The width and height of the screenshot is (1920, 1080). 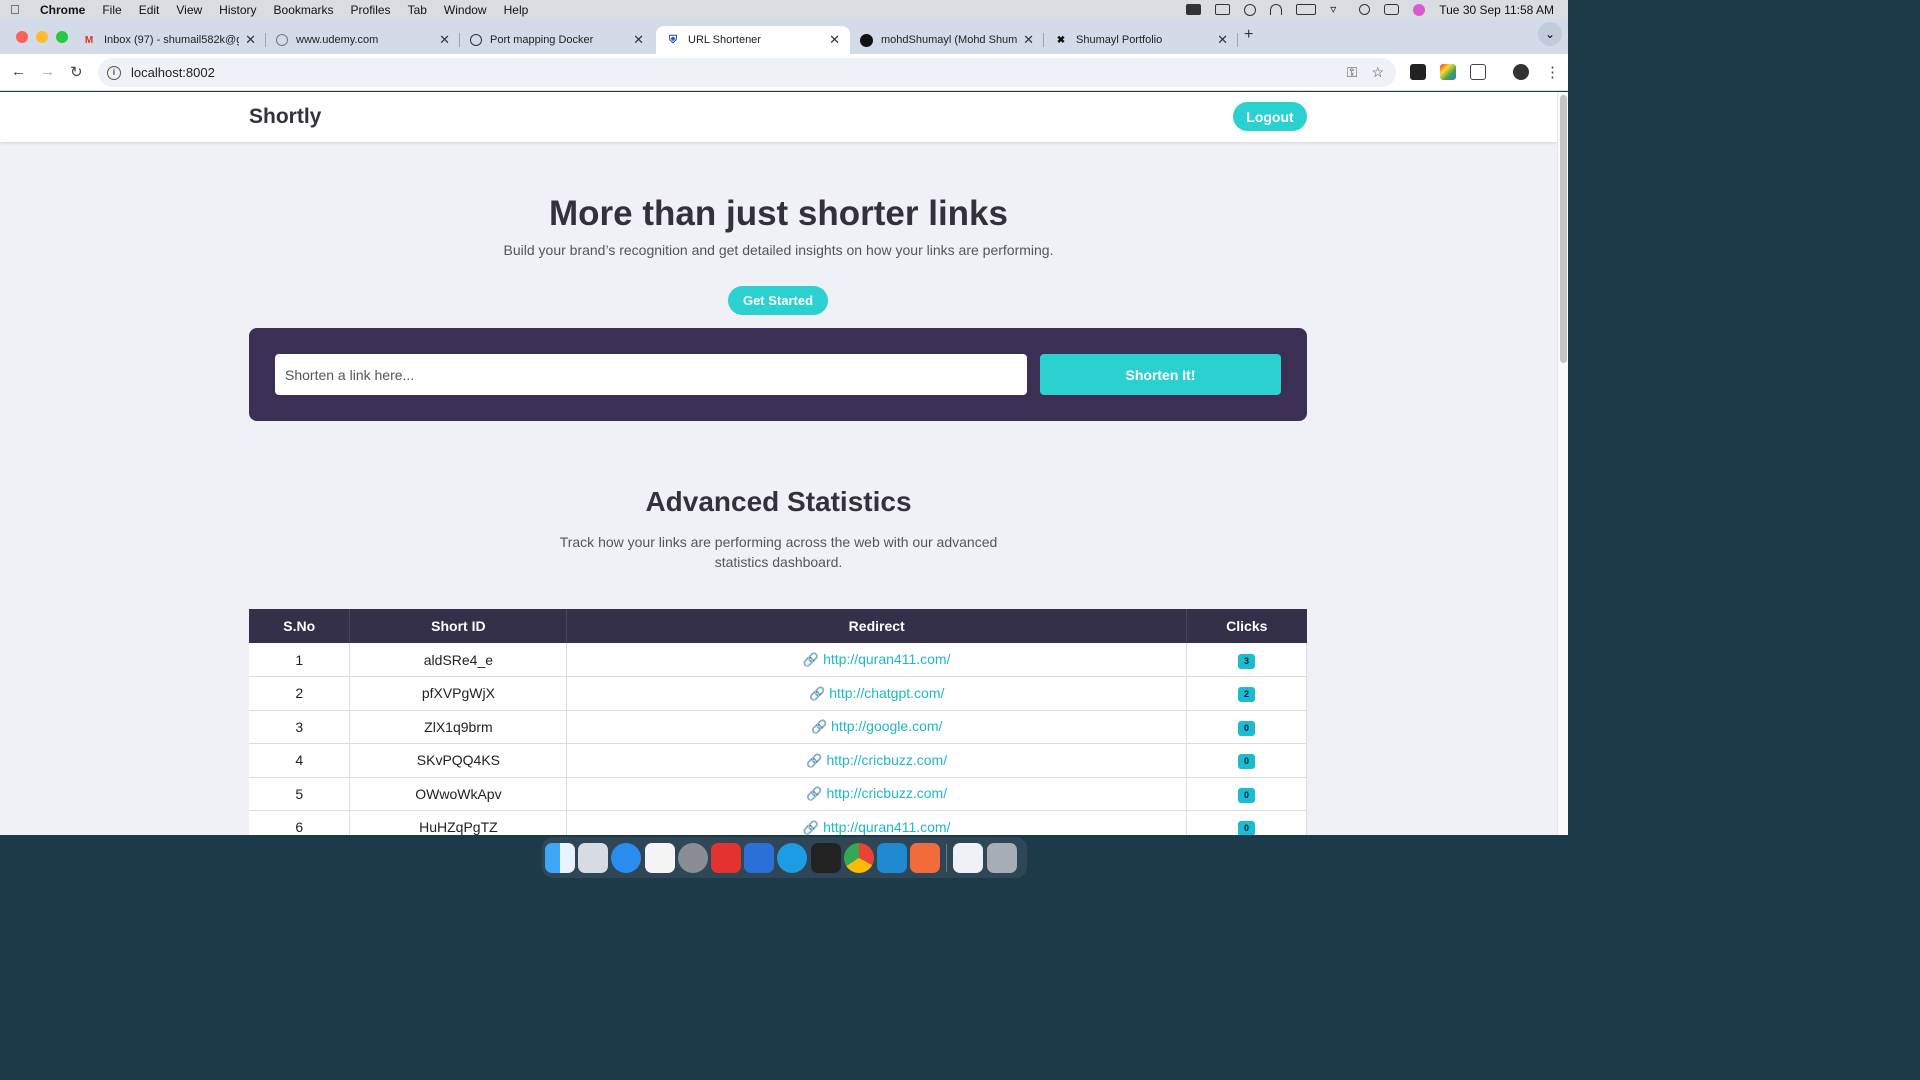 I want to click on redirect-link: http://chatgpt.com/, so click(x=886, y=693).